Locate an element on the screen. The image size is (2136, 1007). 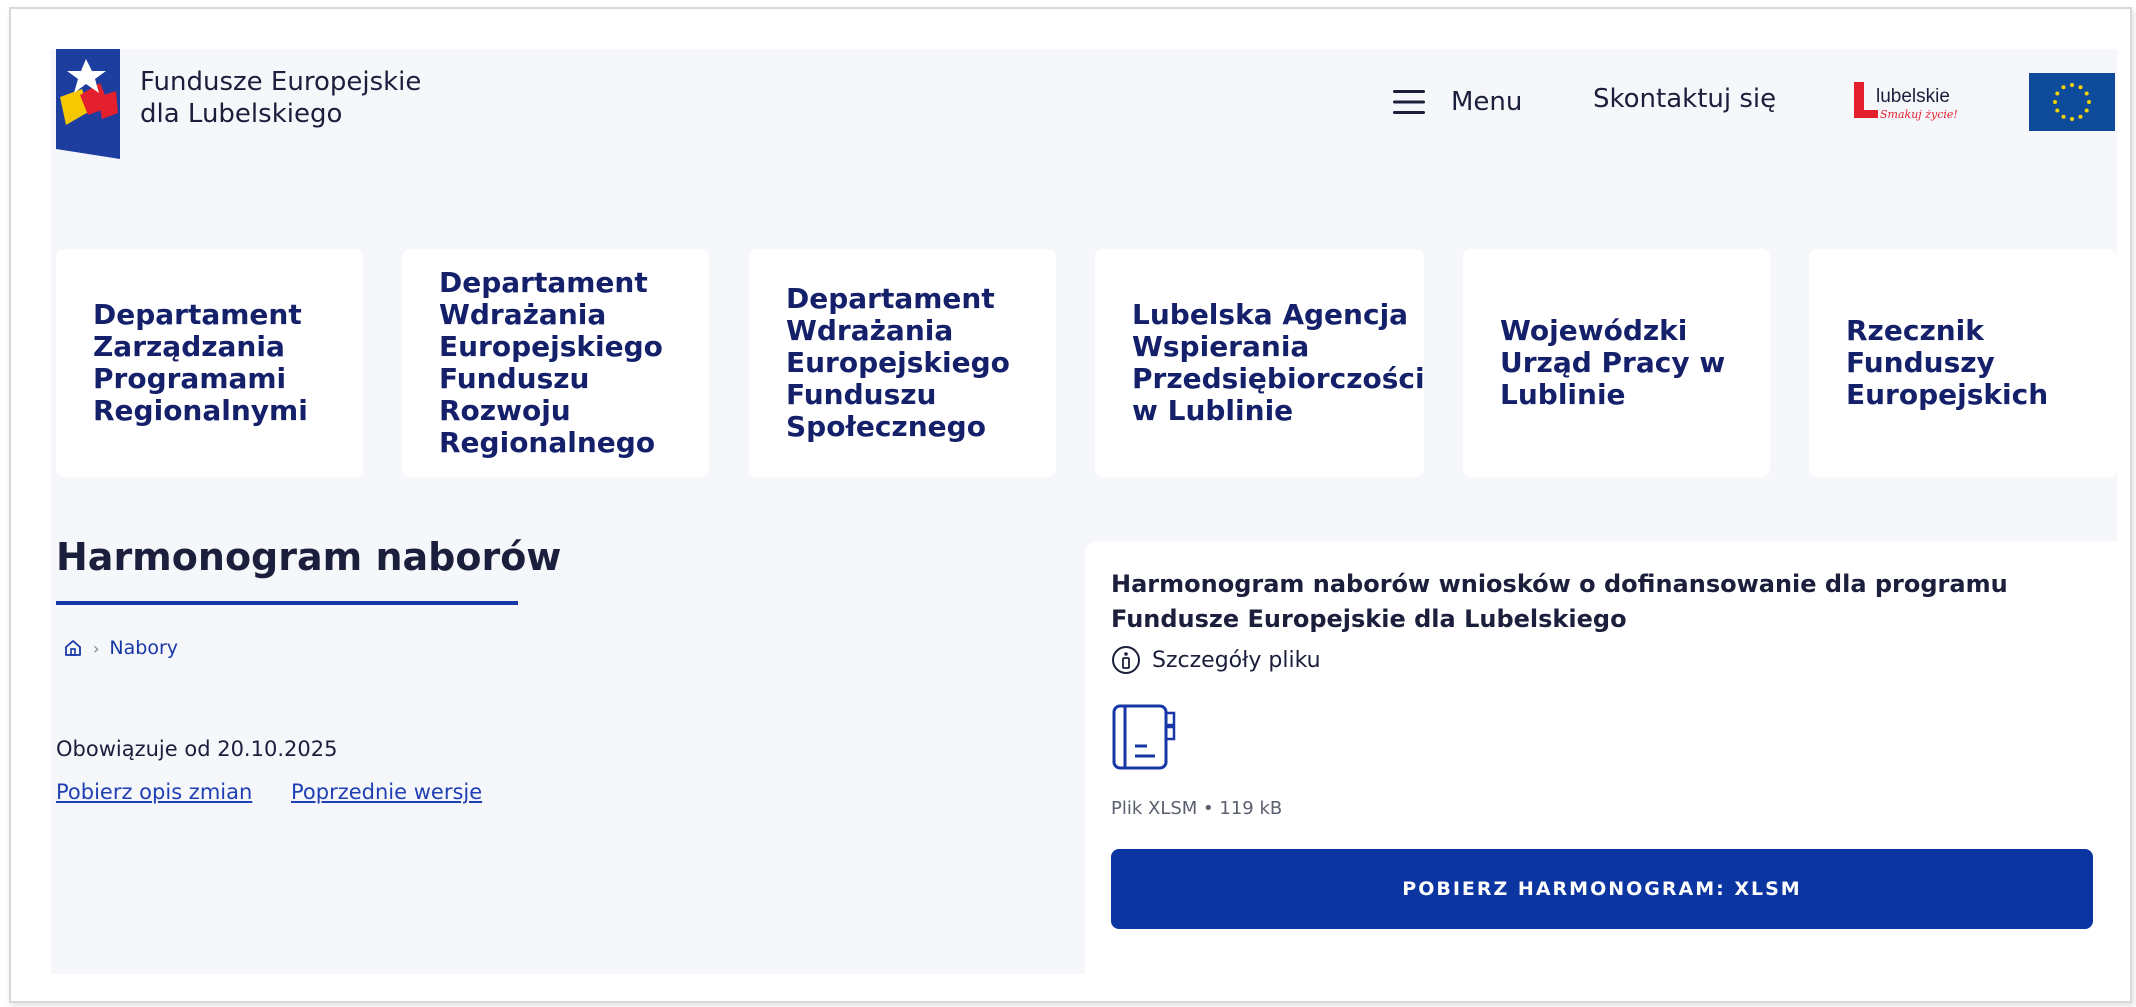
file-details-toggle: Szczegóły pliku is located at coordinates (1216, 660).